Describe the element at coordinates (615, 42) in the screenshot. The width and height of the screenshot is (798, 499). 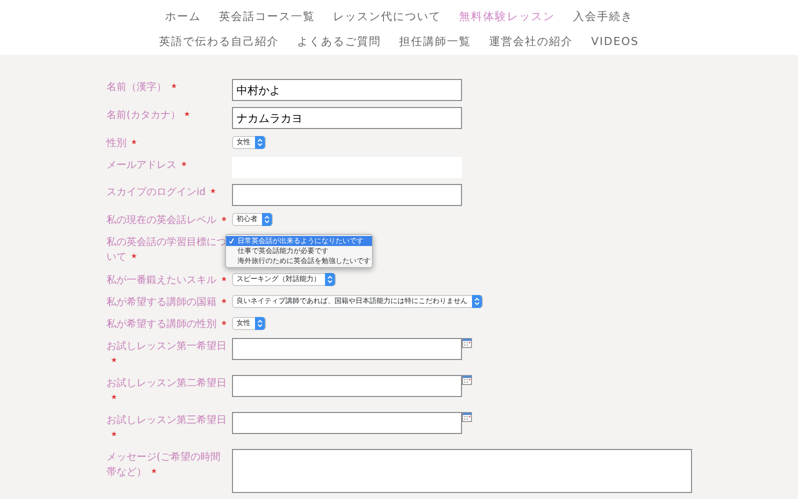
I see `nav-link-item: VIDEOS` at that location.